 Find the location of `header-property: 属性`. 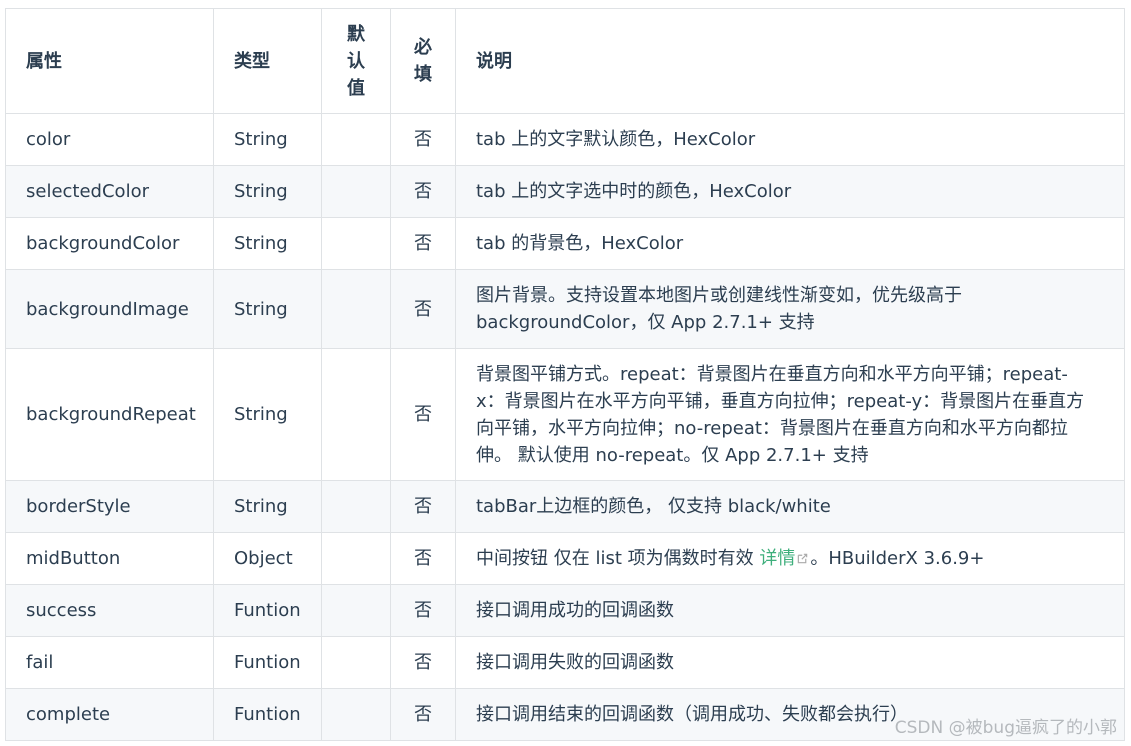

header-property: 属性 is located at coordinates (109, 61).